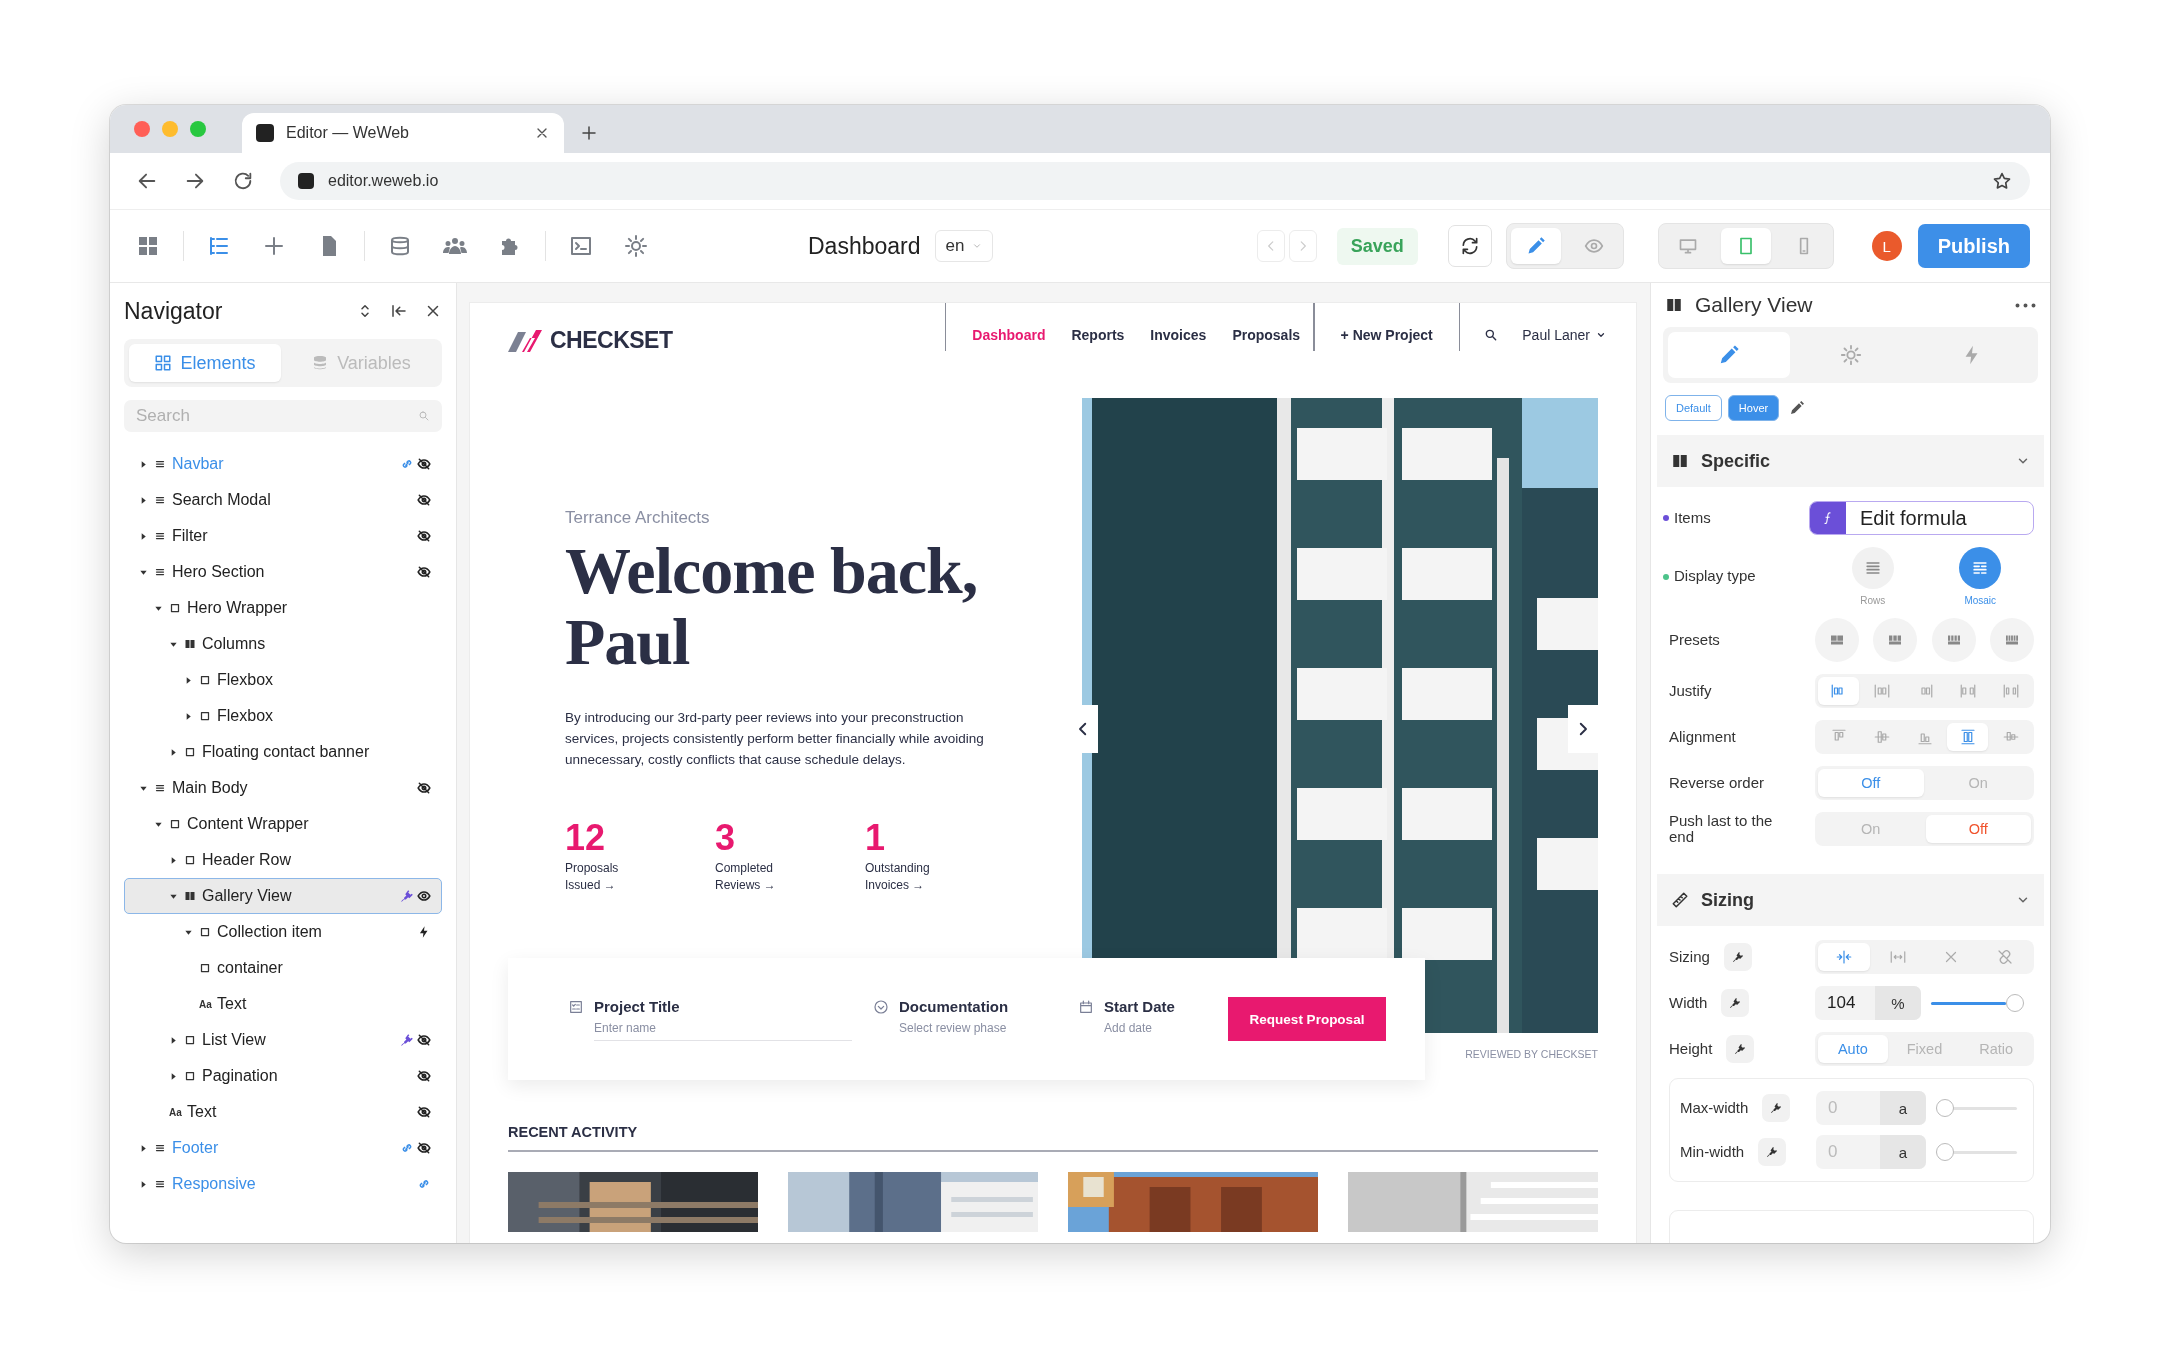 This screenshot has height=1350, width=2160. Describe the element at coordinates (1386, 323) in the screenshot. I see `new-project-link: + New Project` at that location.